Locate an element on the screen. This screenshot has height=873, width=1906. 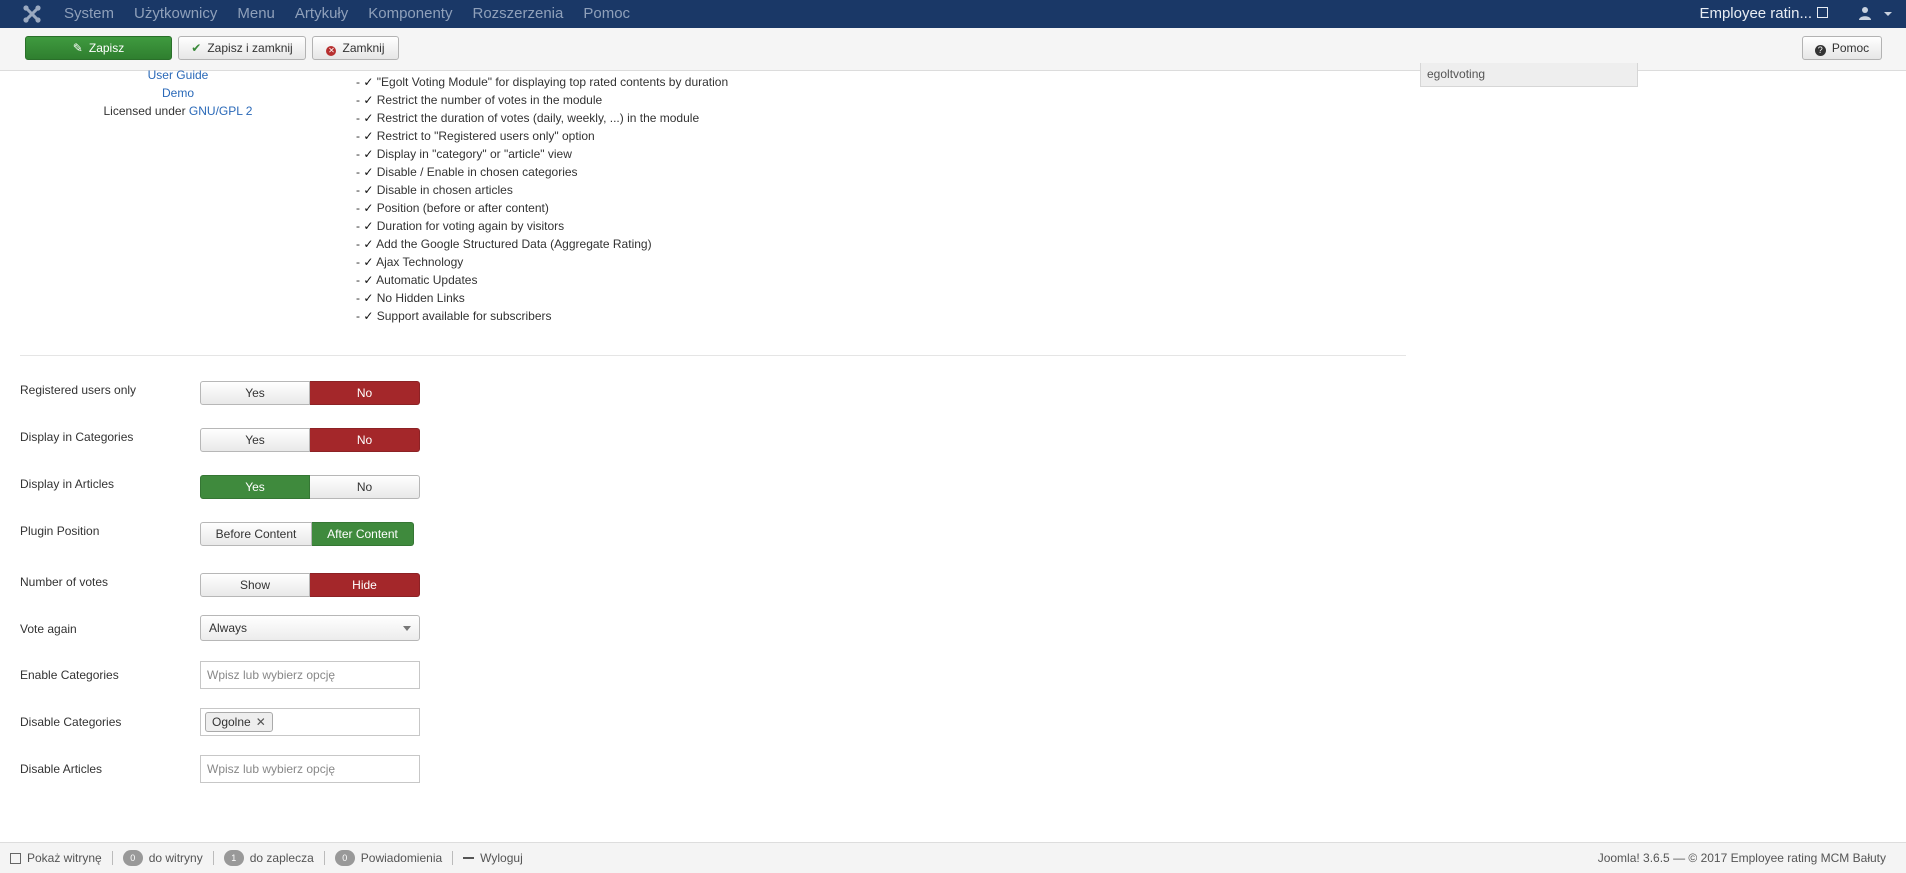
demo-link: Demo is located at coordinates (178, 93).